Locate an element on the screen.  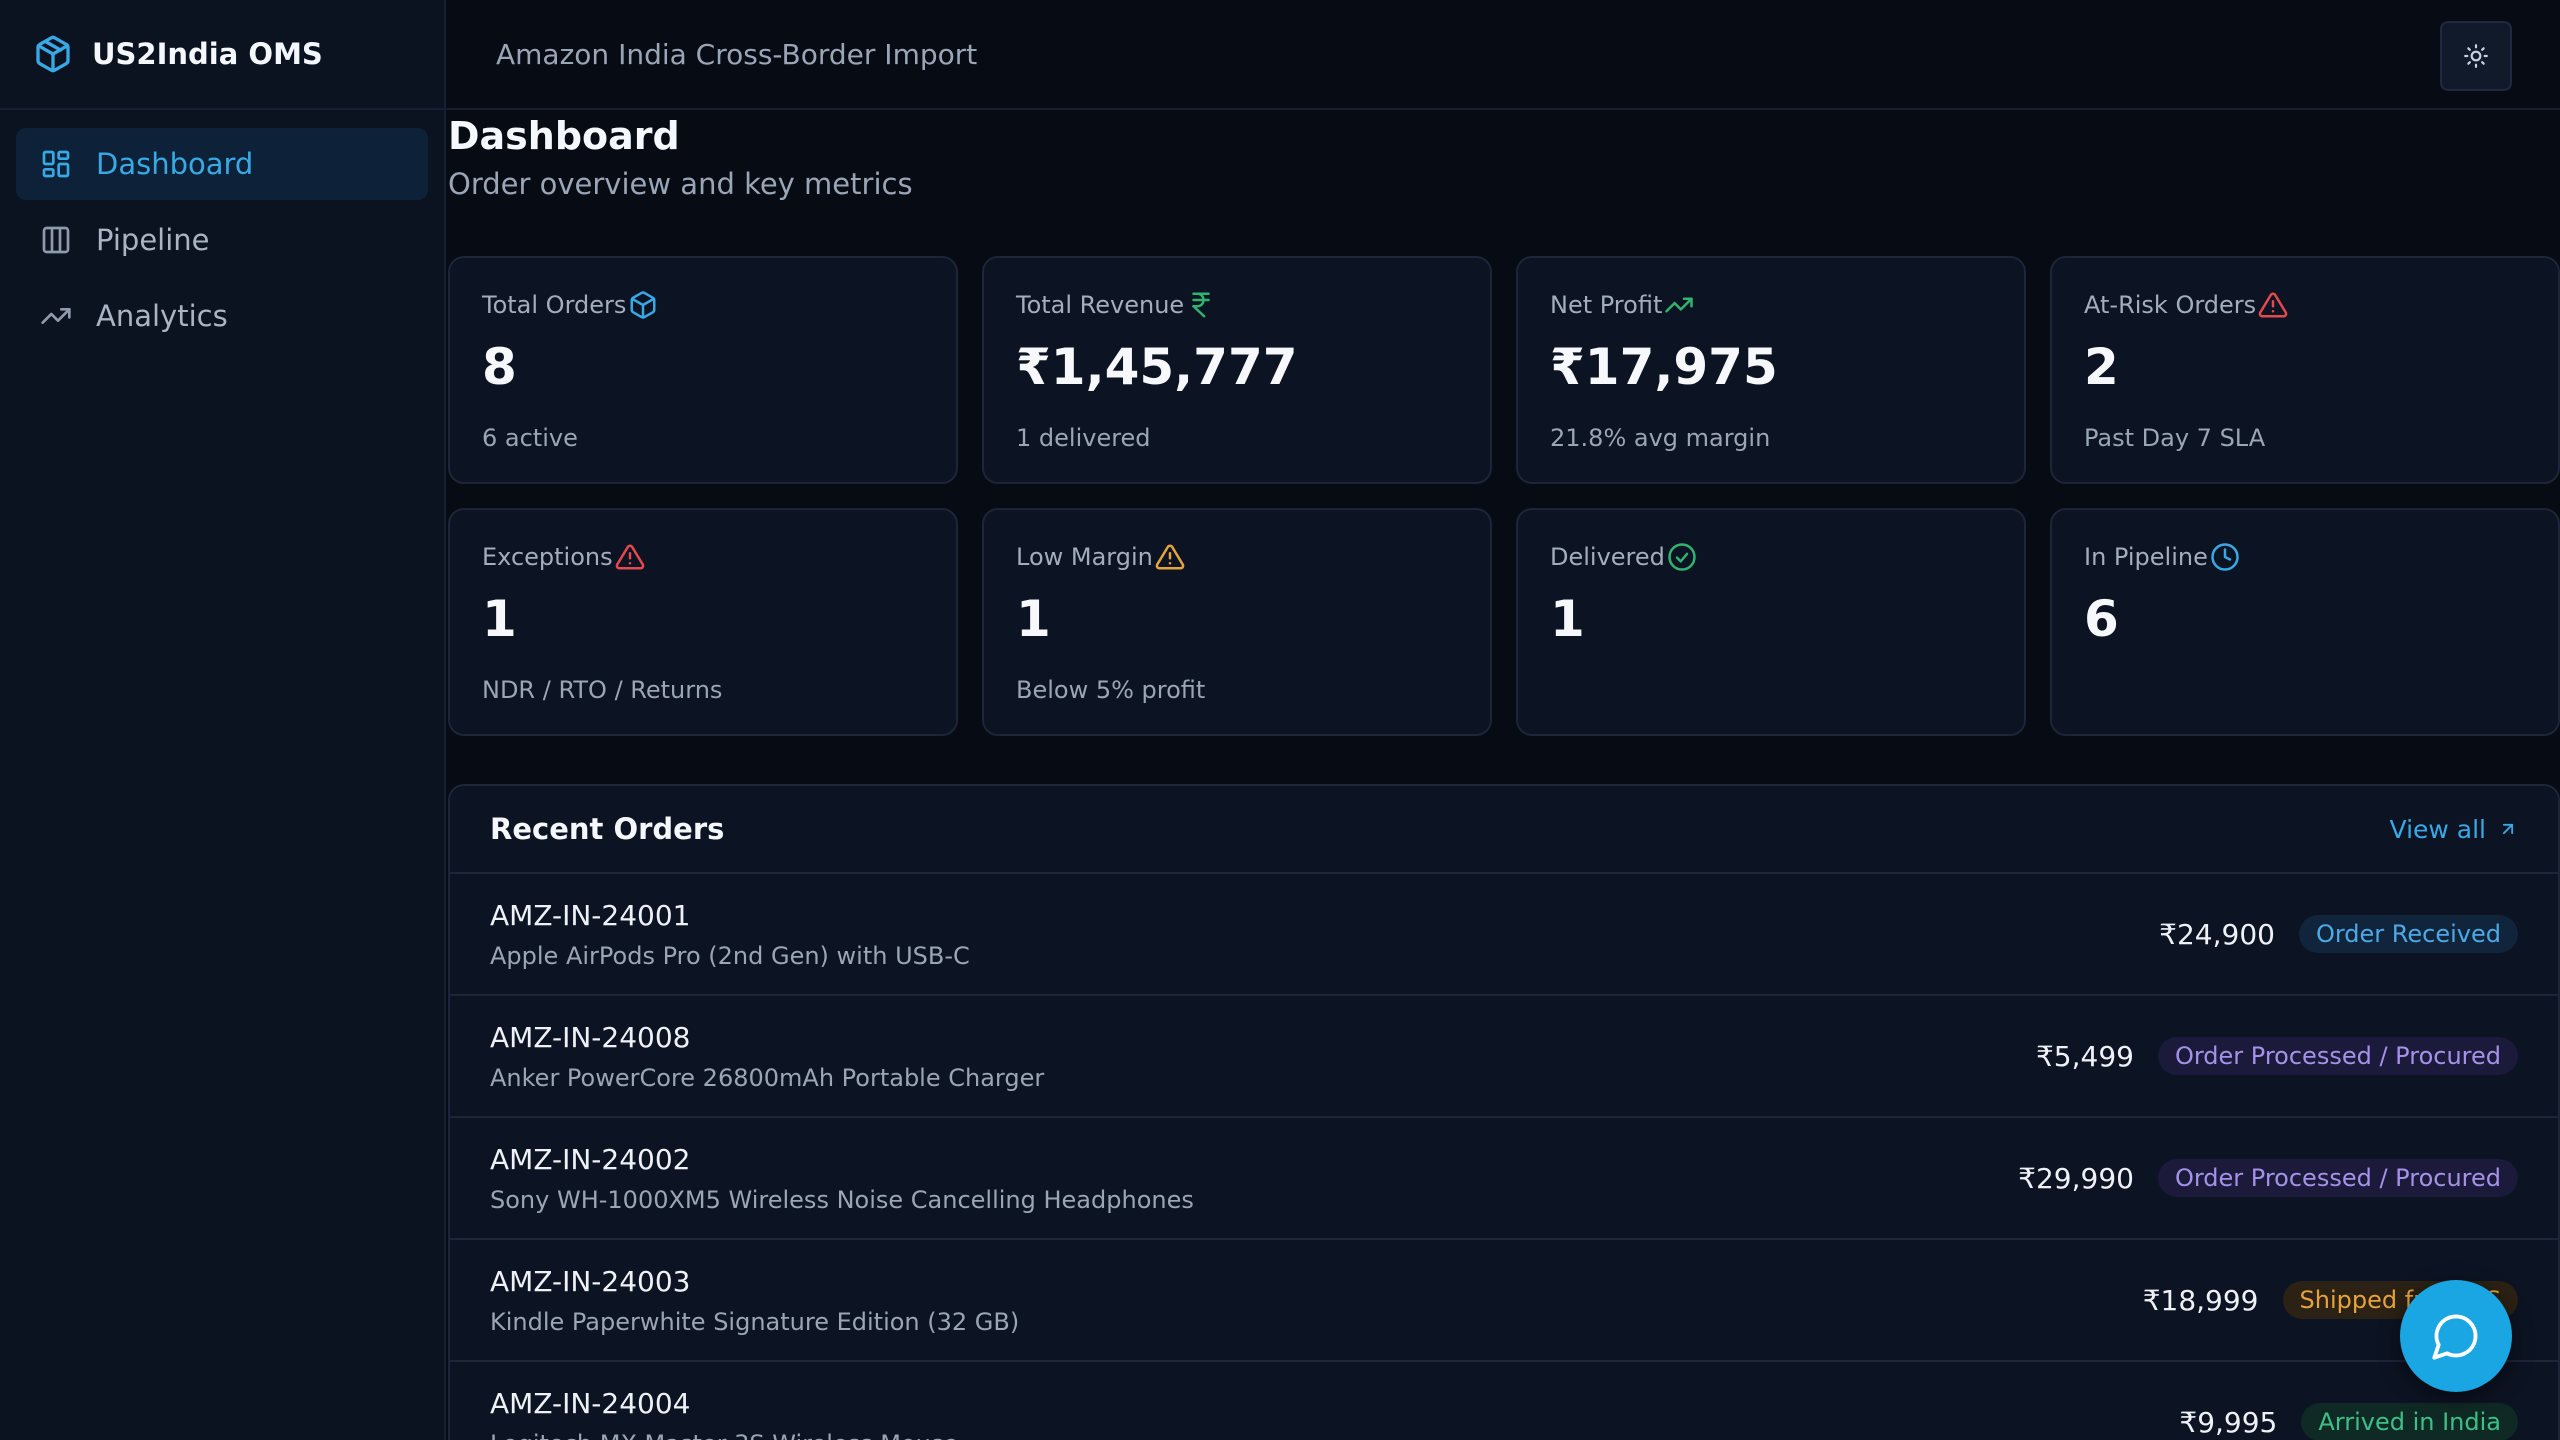
sidebar-item-pipeline: Pipeline is located at coordinates (222, 240).